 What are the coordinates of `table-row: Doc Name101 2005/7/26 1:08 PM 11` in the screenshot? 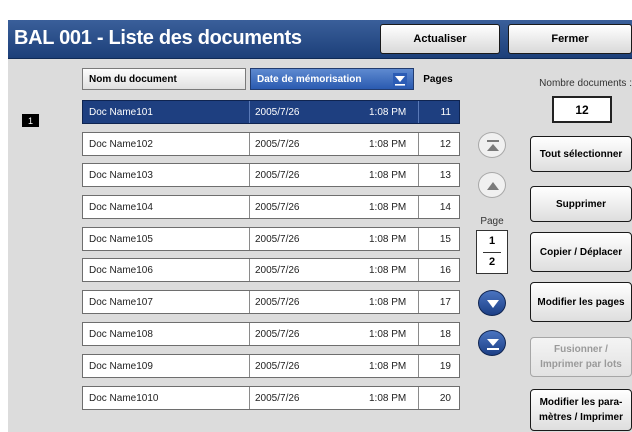 It's located at (271, 112).